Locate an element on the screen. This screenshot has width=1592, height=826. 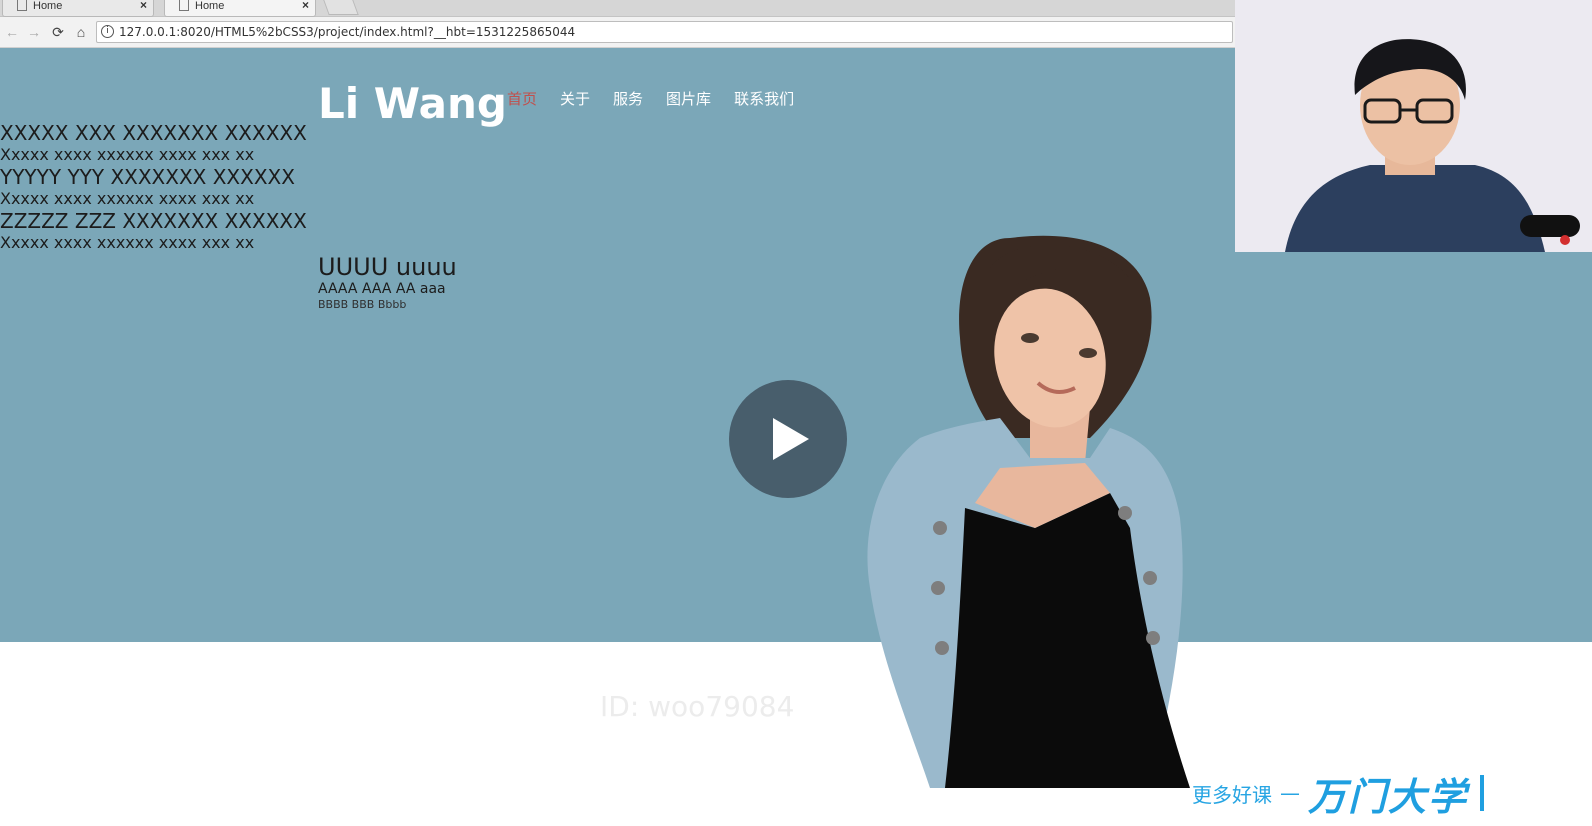
promo-banner: 更多好课 — 万门大学 is located at coordinates (1338, 794).